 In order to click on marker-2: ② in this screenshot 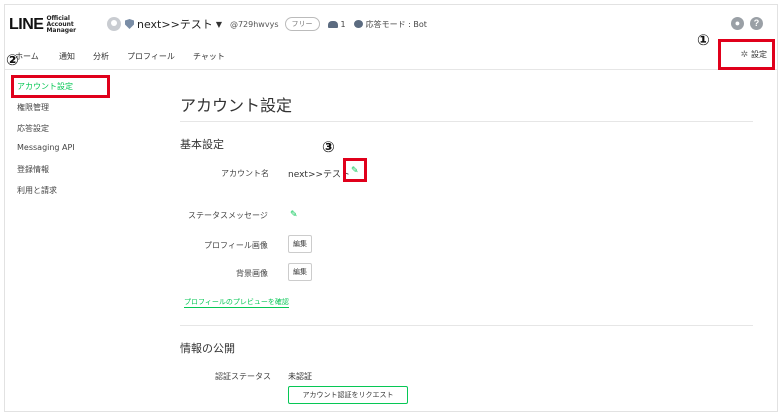, I will do `click(12, 60)`.